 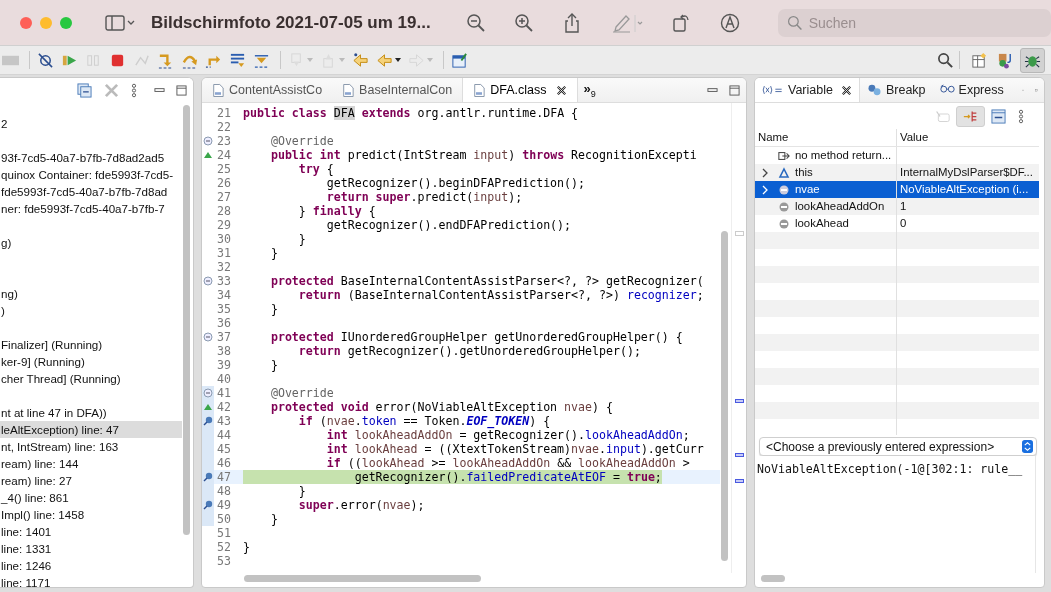 What do you see at coordinates (520, 90) in the screenshot?
I see `editor-tab: DFA.class` at bounding box center [520, 90].